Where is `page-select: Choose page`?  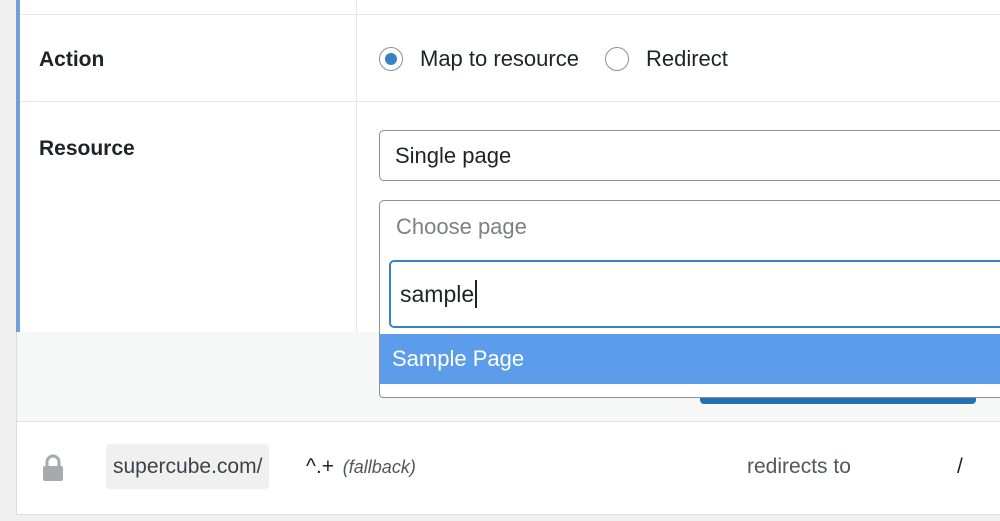
page-select: Choose page is located at coordinates (689, 226).